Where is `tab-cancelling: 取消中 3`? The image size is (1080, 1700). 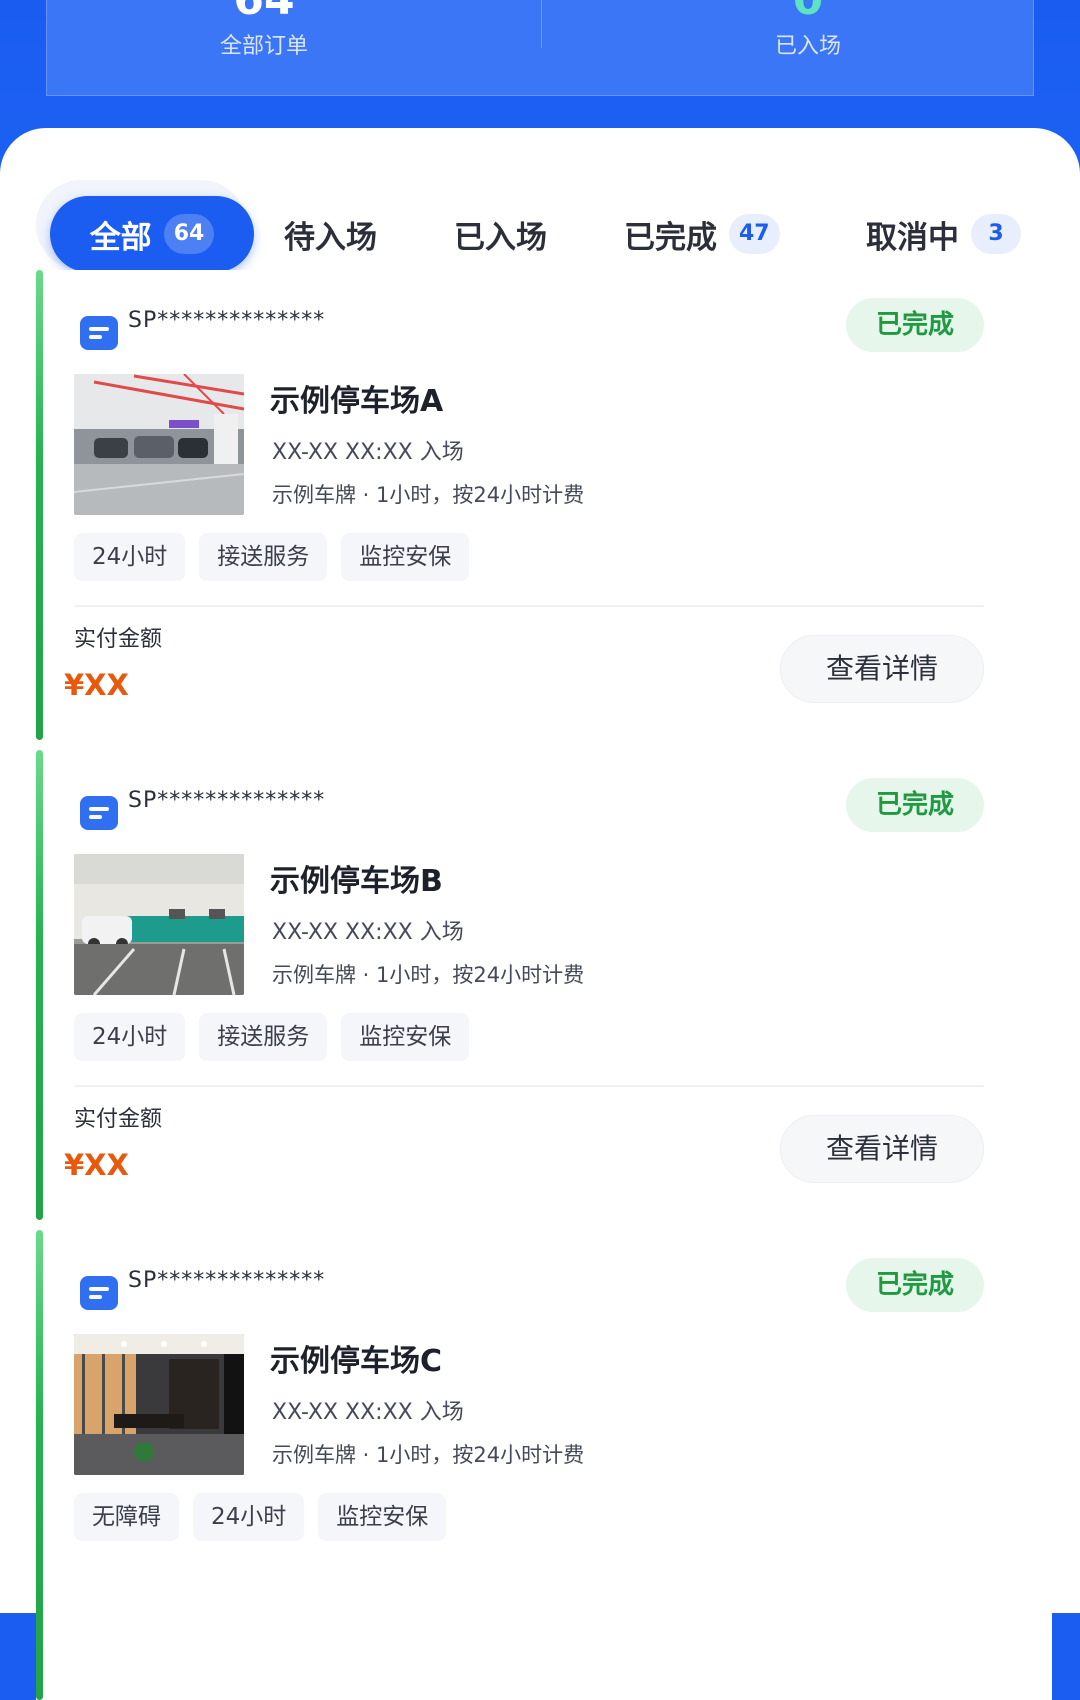 tab-cancelling: 取消中 3 is located at coordinates (943, 234).